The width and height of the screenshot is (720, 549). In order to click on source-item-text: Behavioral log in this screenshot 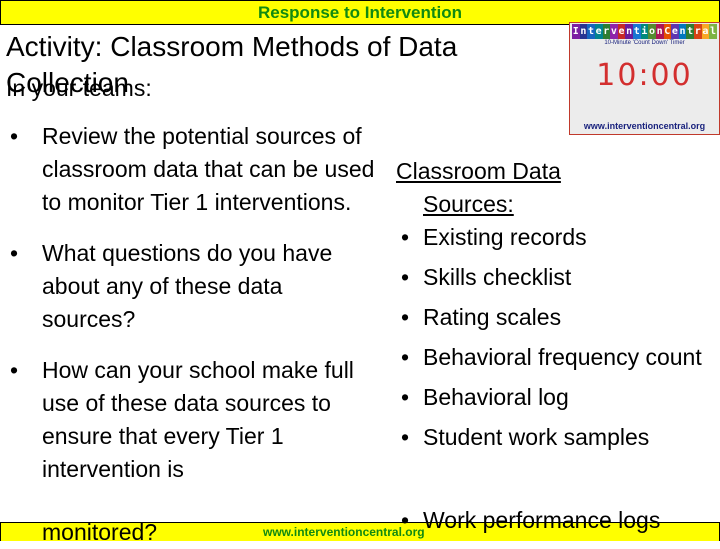, I will do `click(496, 397)`.